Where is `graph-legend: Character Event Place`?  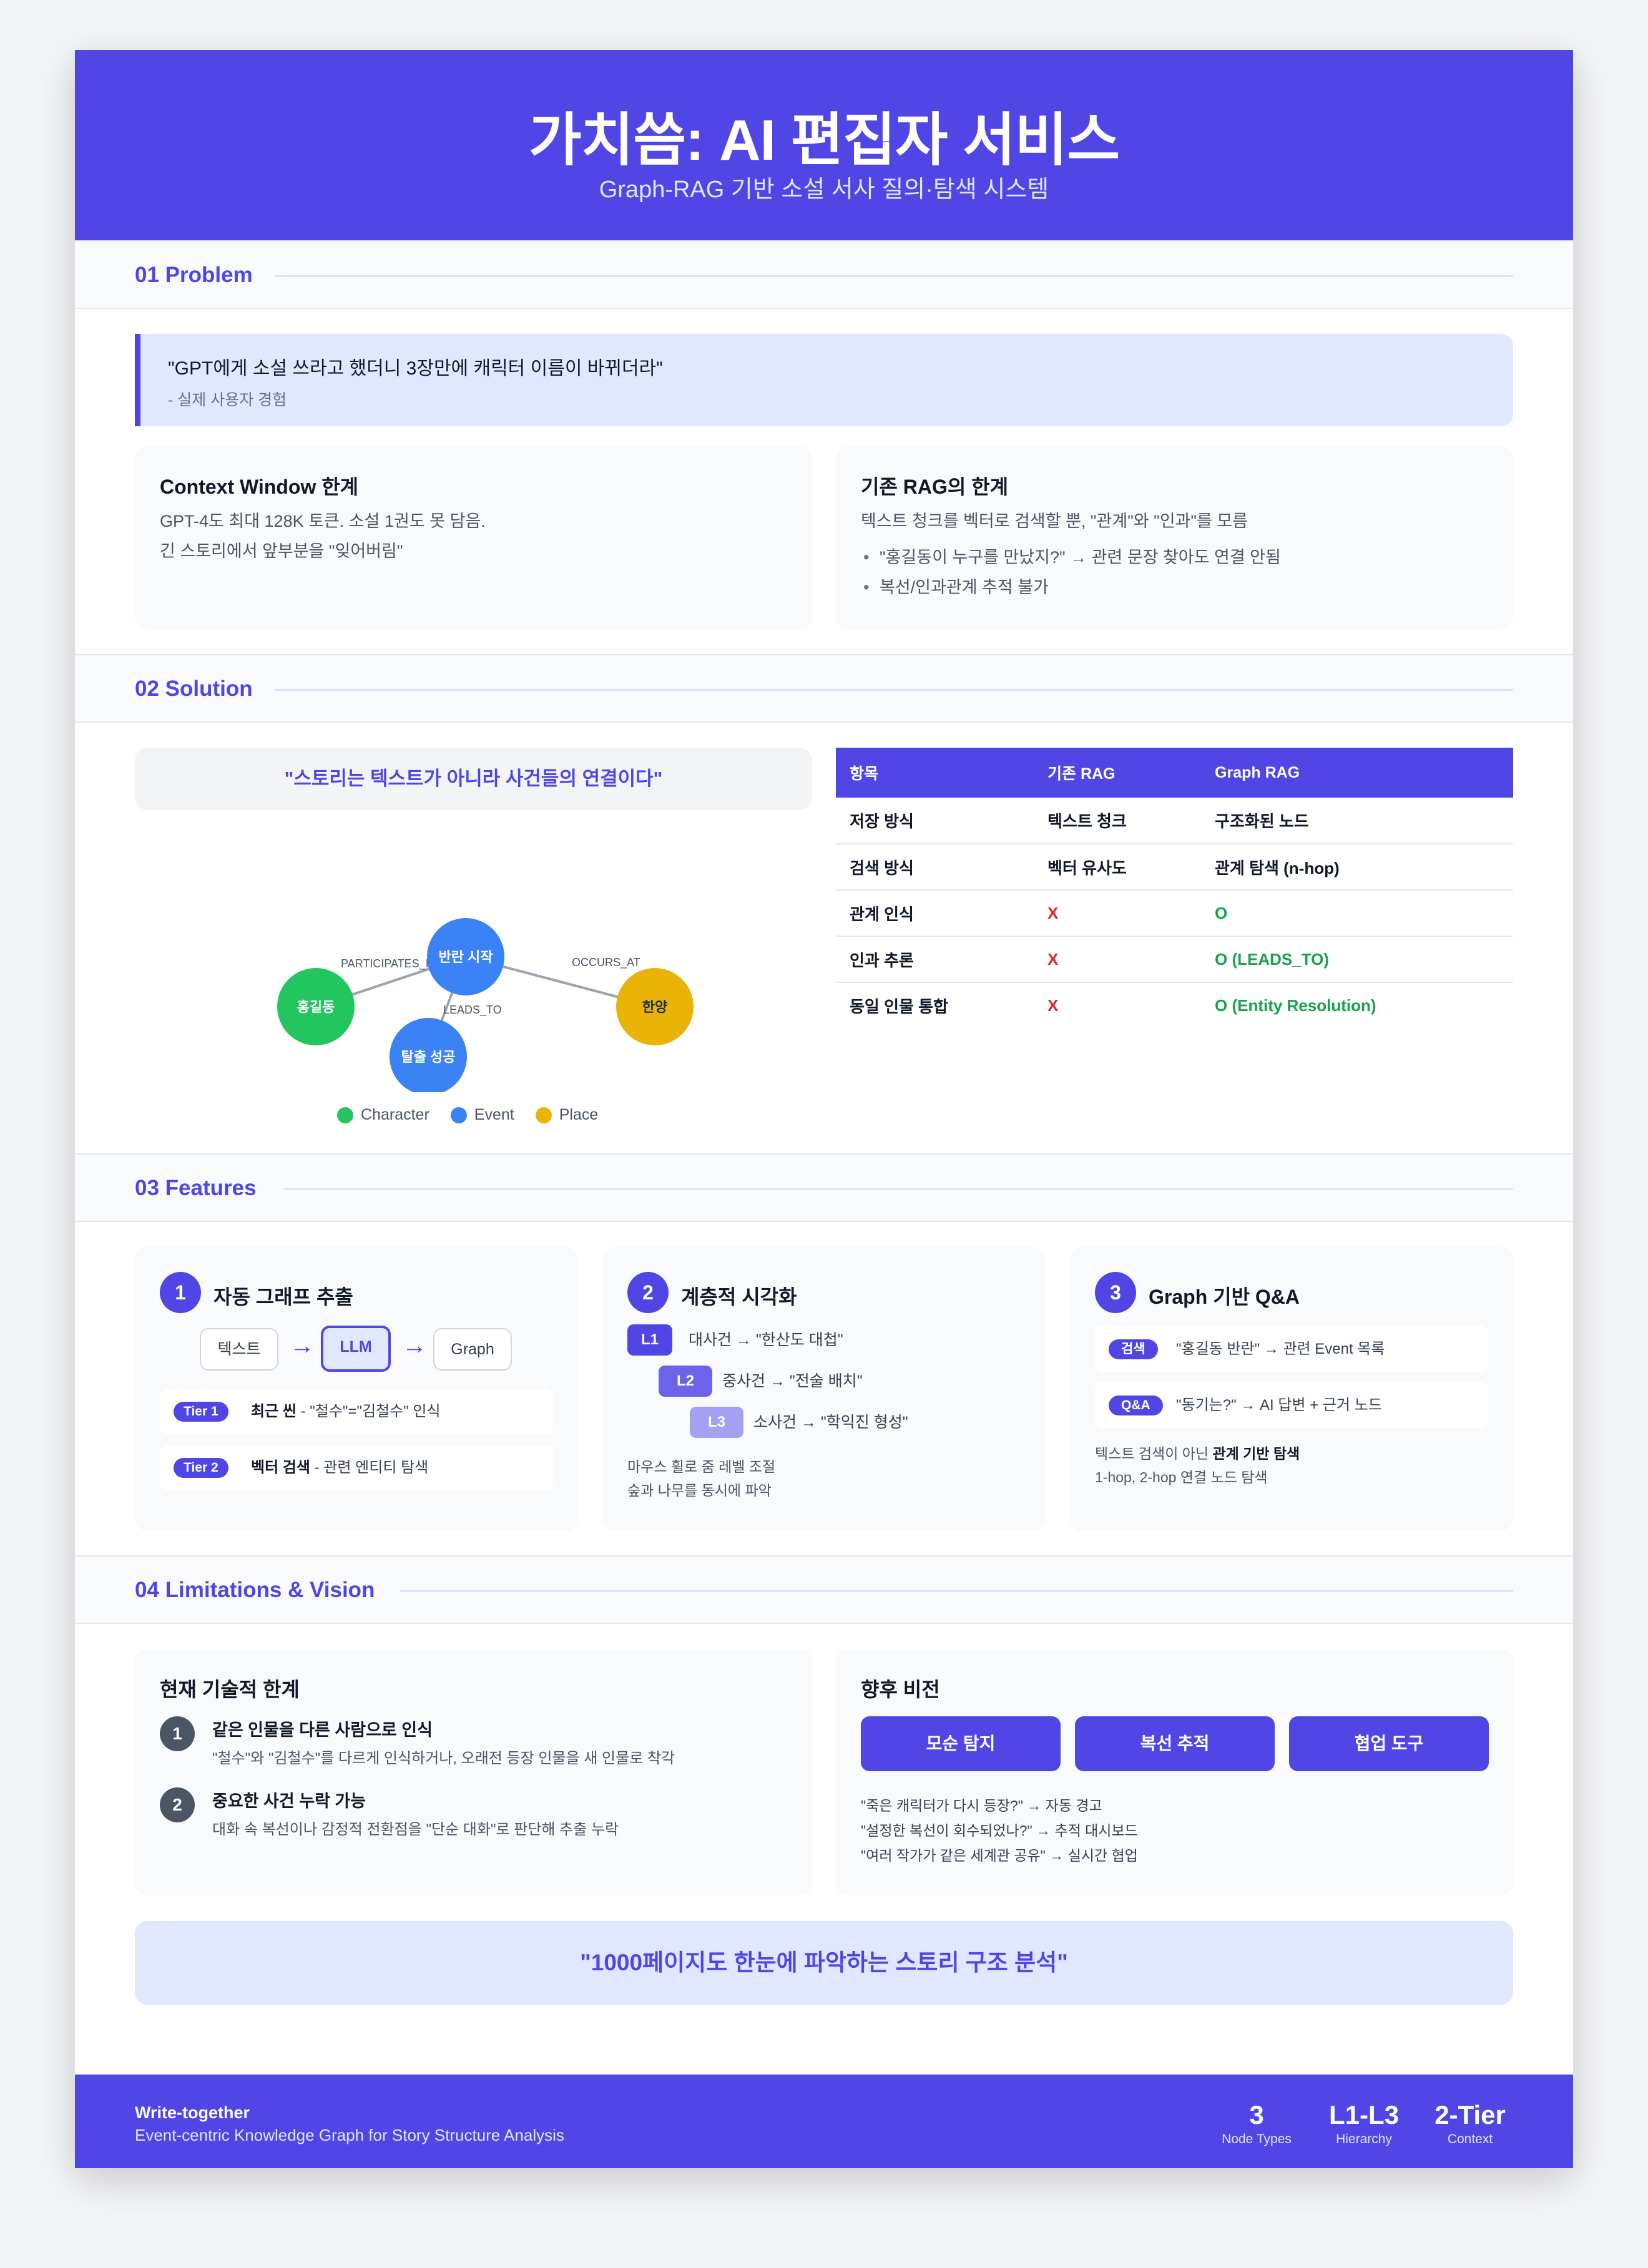
graph-legend: Character Event Place is located at coordinates (468, 1115).